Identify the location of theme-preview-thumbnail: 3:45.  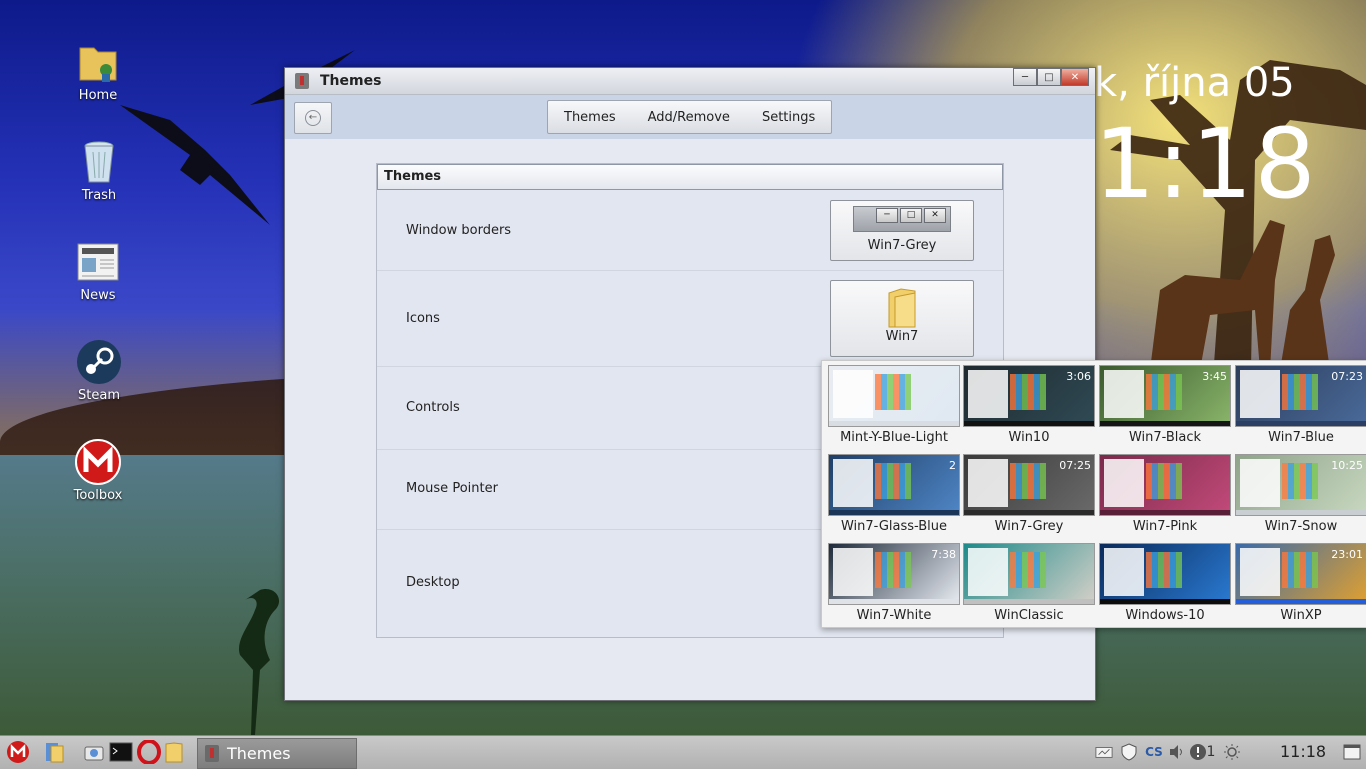
(1165, 396).